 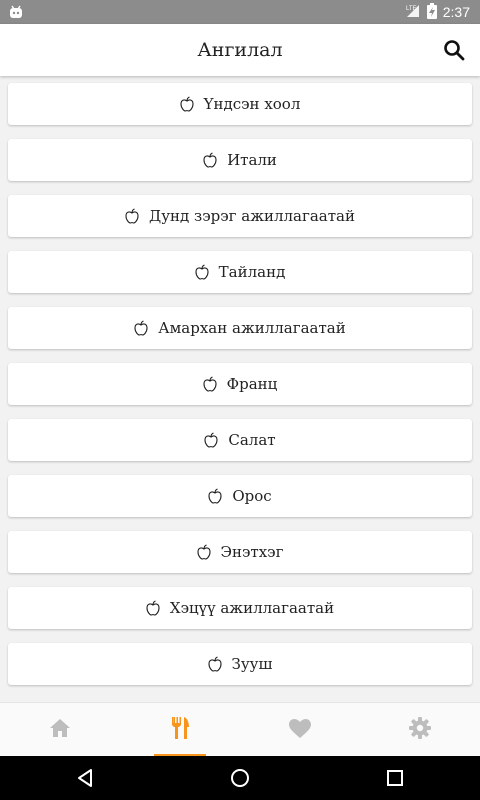 What do you see at coordinates (252, 272) in the screenshot?
I see `category-label: Тайланд` at bounding box center [252, 272].